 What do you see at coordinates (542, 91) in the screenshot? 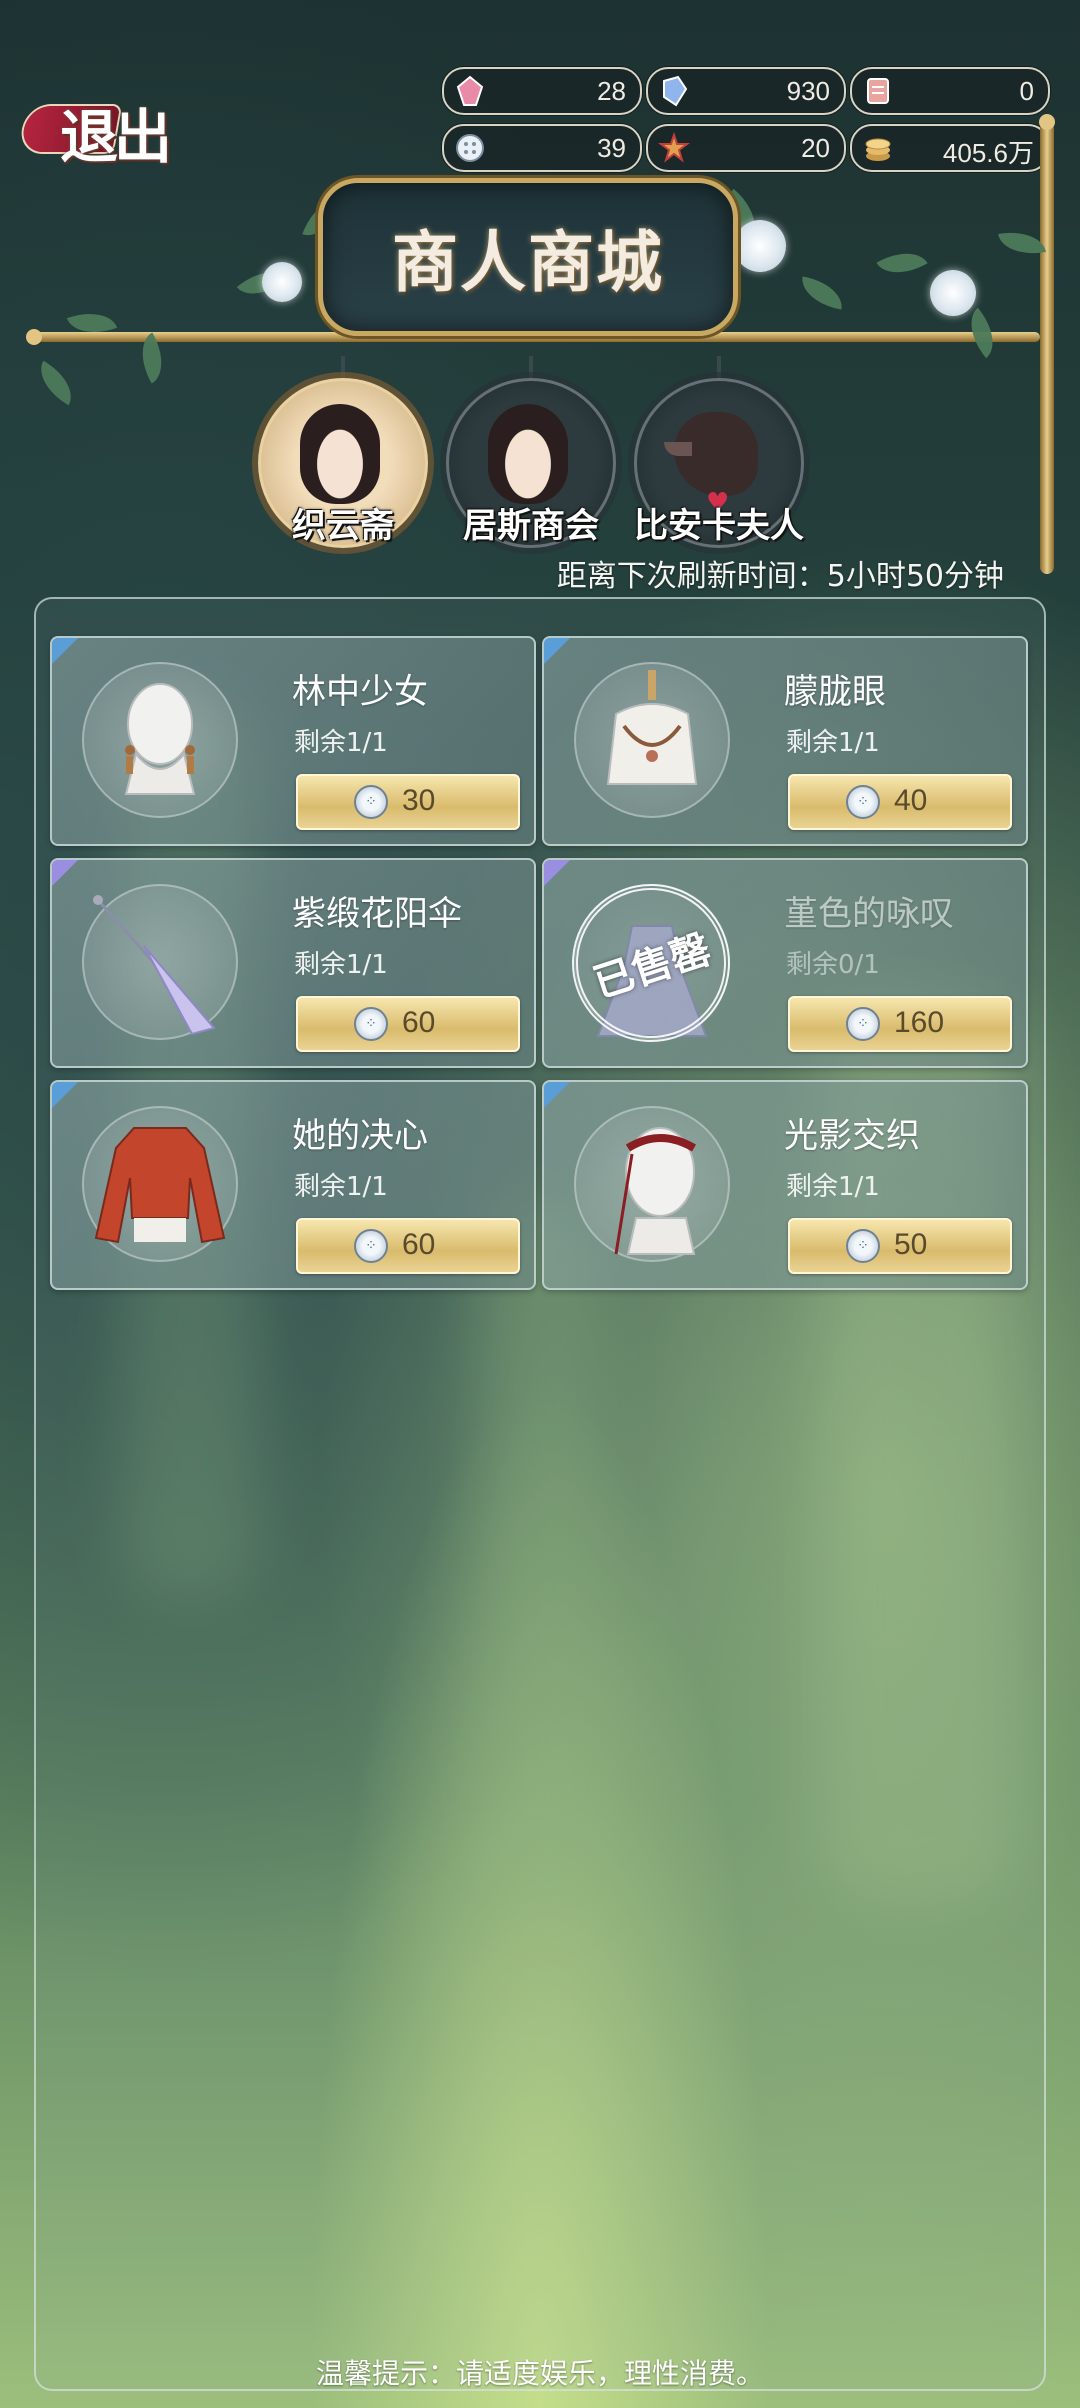
I see `currency-pink-crystal: 28` at bounding box center [542, 91].